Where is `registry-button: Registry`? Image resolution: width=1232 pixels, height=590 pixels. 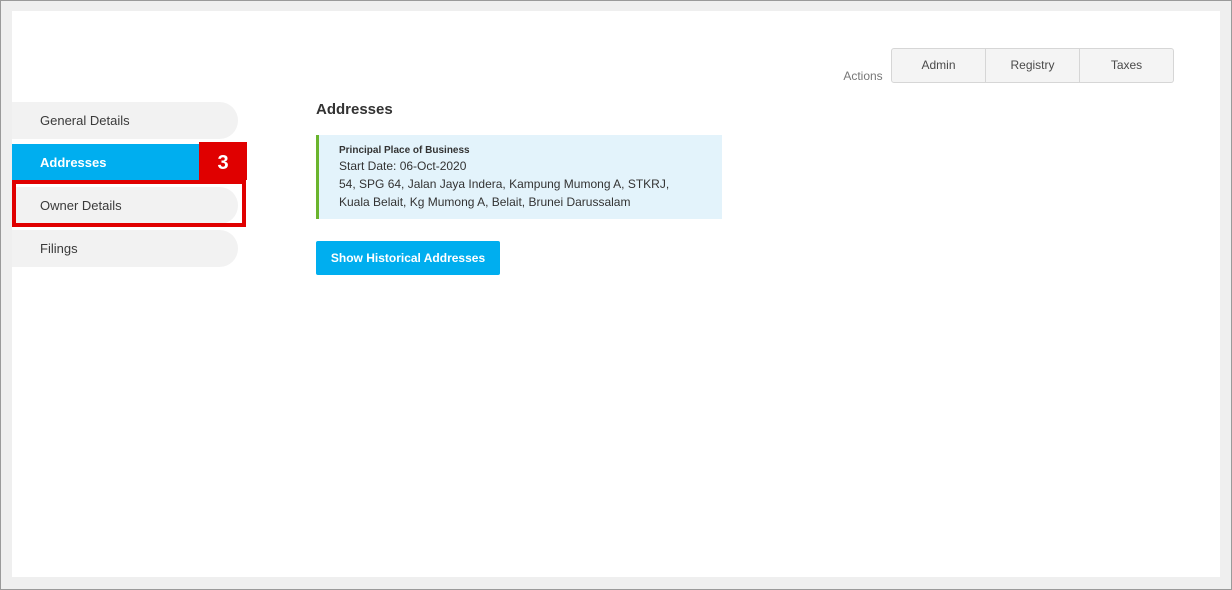 registry-button: Registry is located at coordinates (1033, 65).